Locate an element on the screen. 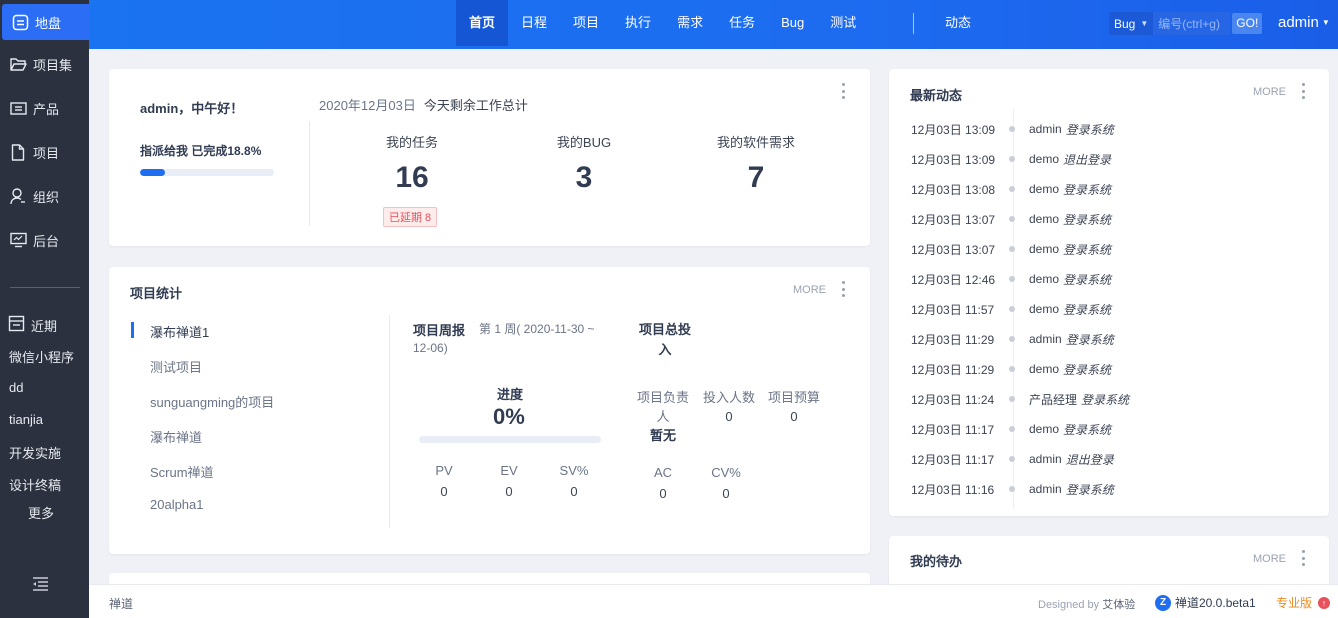  collapse-menu-icon is located at coordinates (41, 584).